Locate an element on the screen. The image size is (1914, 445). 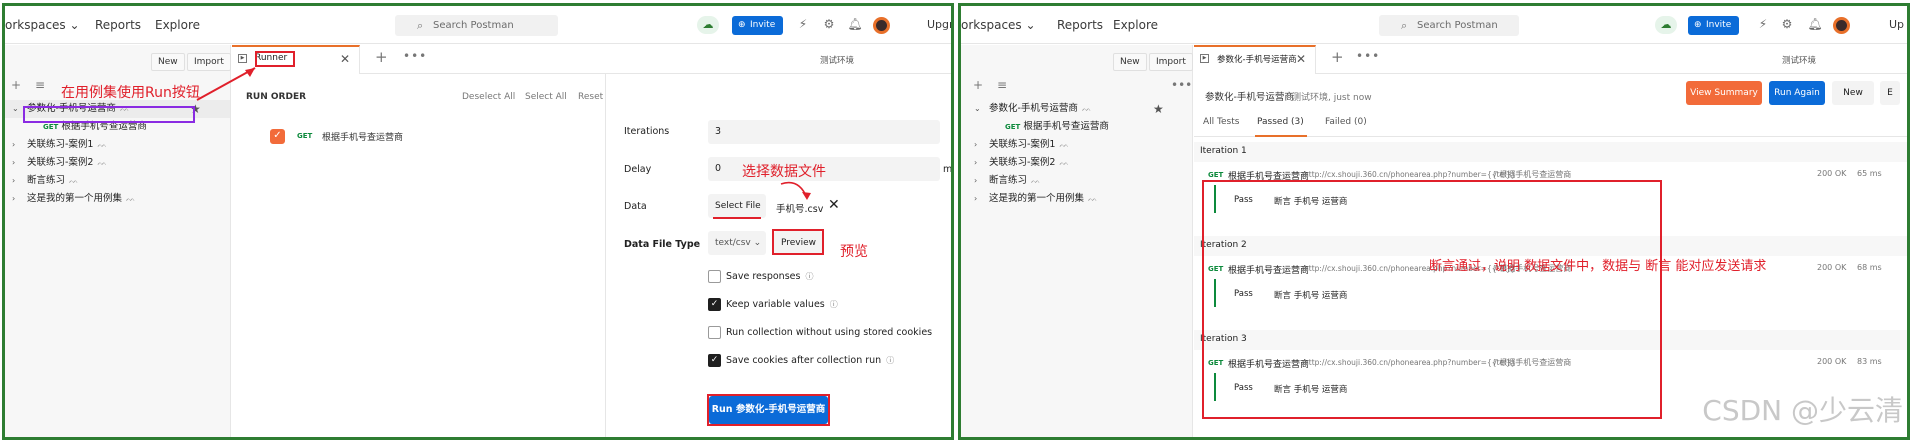
request-method: GET is located at coordinates (305, 136).